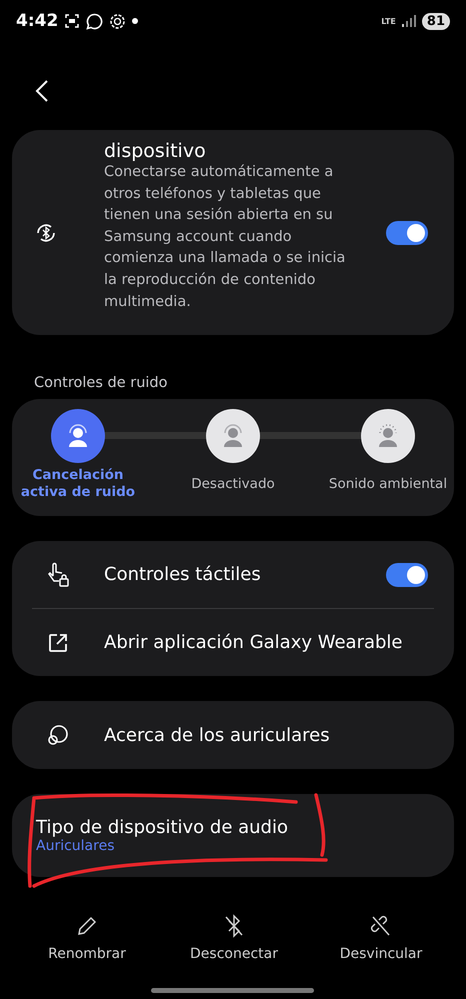 Image resolution: width=466 pixels, height=999 pixels. What do you see at coordinates (225, 237) in the screenshot?
I see `setting-description: Conectarse automáticamente a otros teléfonos y tabletas que tienen una sesión abierta en su Samsung account cuando comienza una llamada o se inicia la reproducción de contenido multimedia.` at bounding box center [225, 237].